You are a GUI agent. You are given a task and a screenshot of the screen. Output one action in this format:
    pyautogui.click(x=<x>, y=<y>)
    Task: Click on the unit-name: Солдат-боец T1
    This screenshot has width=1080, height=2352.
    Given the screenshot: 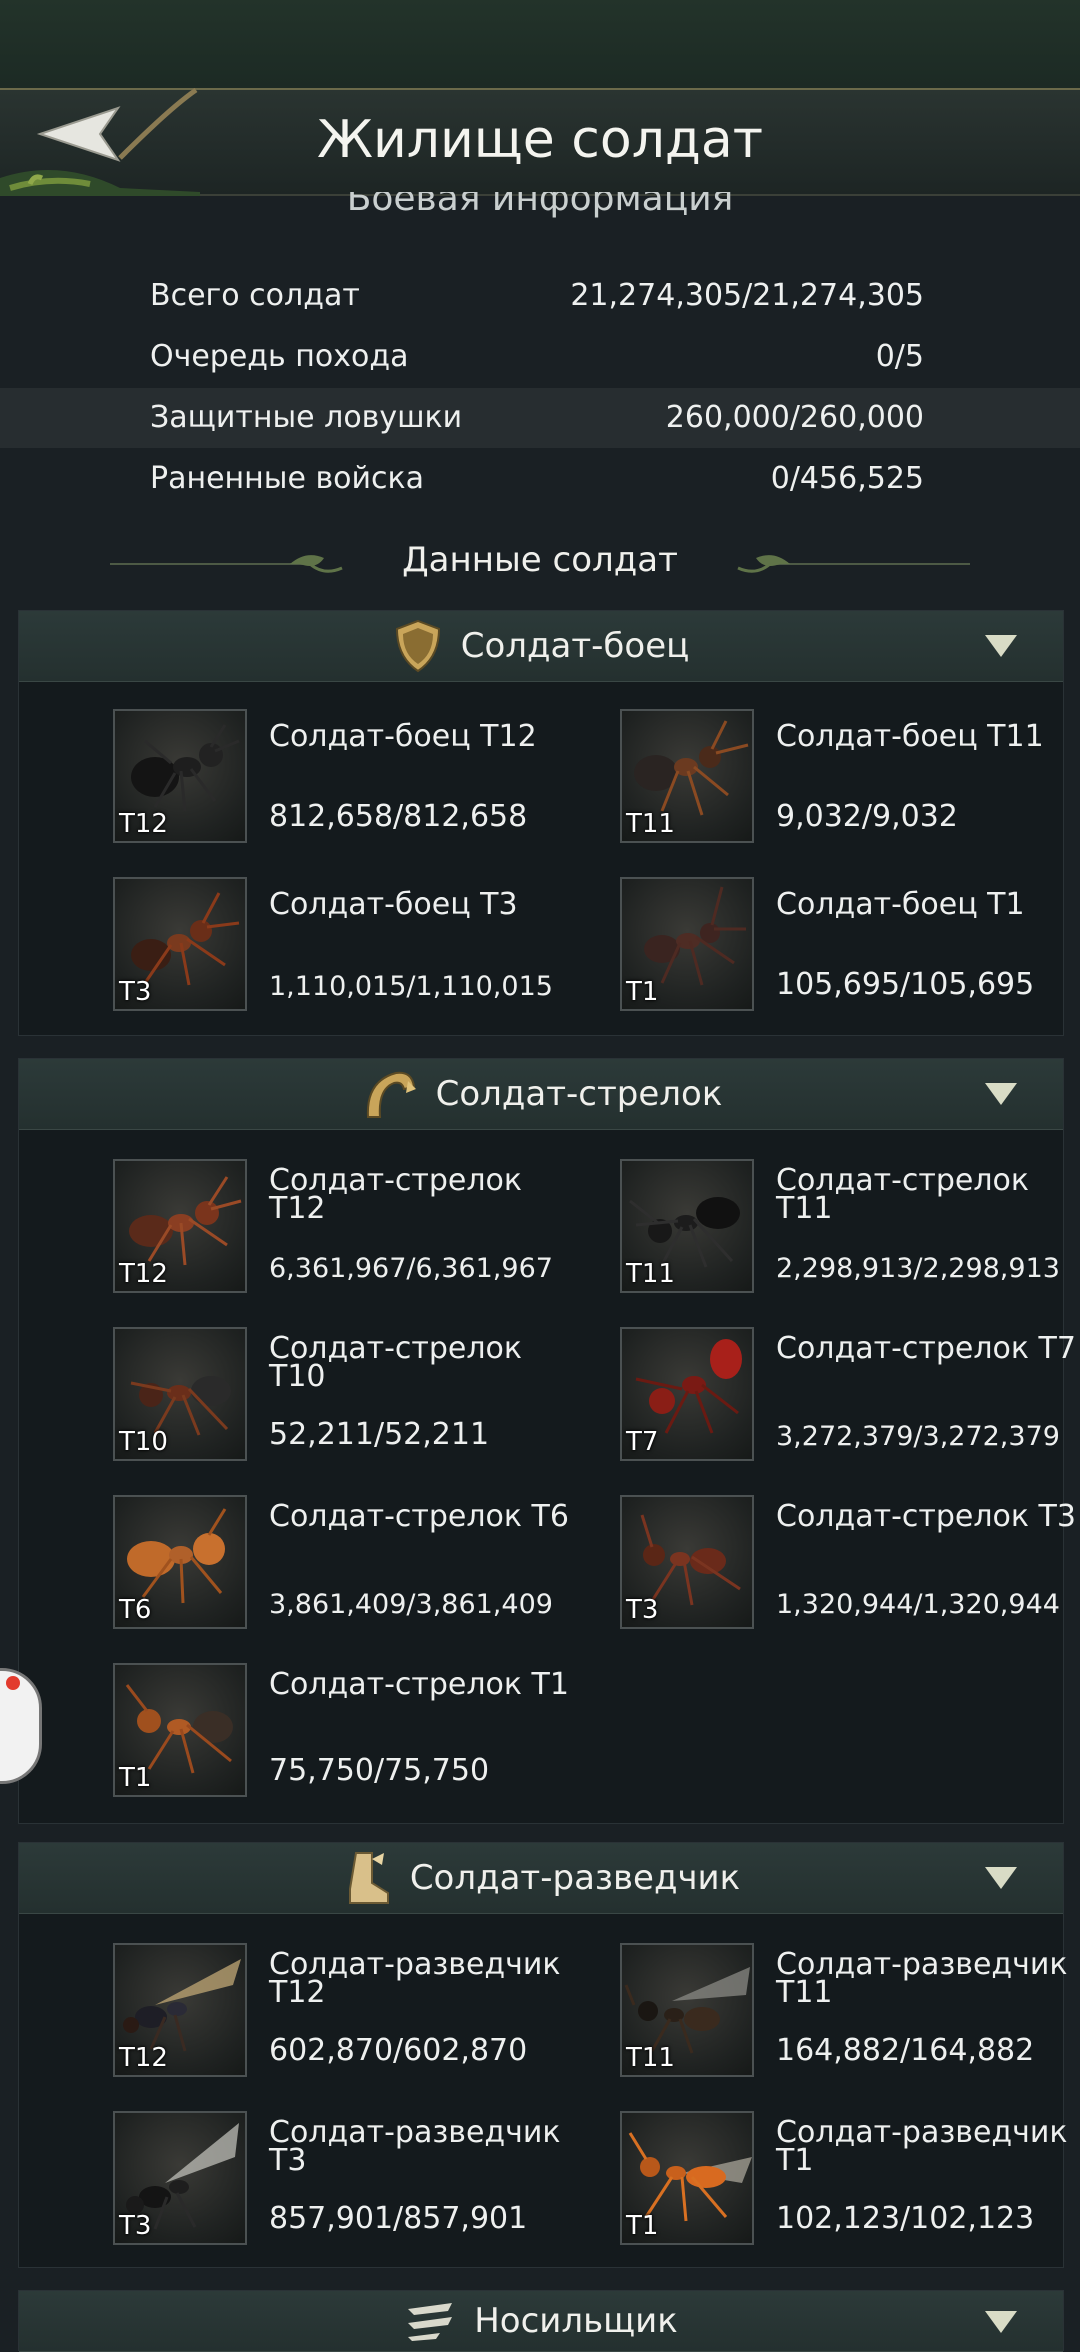 What is the action you would take?
    pyautogui.click(x=900, y=904)
    